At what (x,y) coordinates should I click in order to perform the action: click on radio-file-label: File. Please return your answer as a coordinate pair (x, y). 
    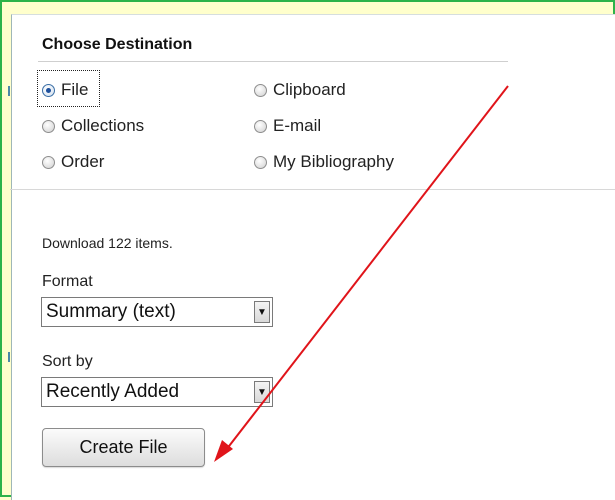
    Looking at the image, I should click on (75, 89).